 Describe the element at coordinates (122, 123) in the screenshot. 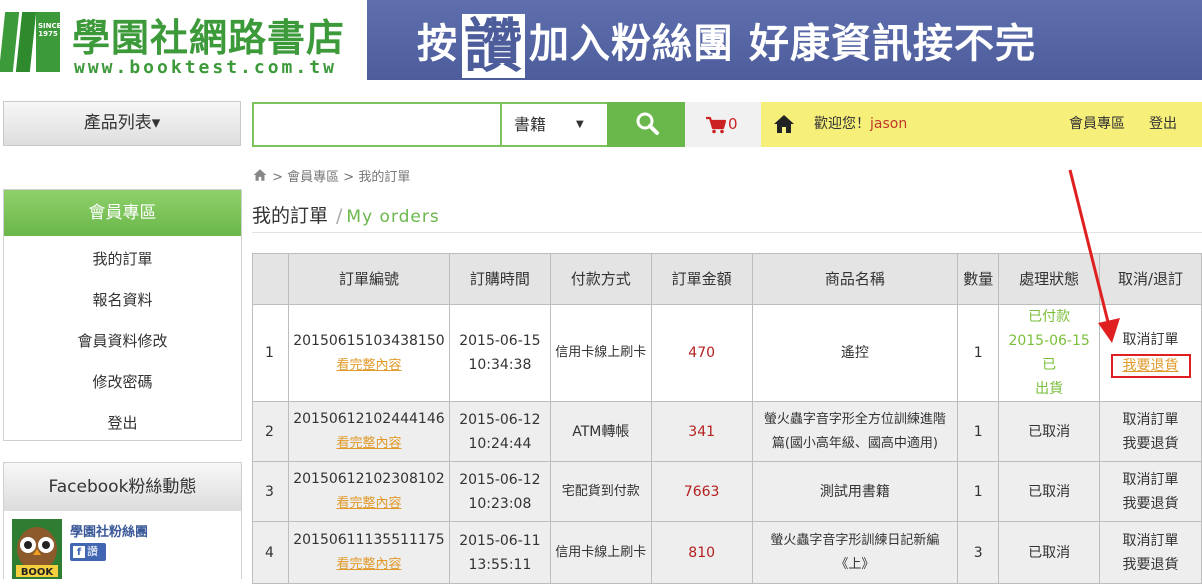

I see `product-list-button: 產品列表▾` at that location.